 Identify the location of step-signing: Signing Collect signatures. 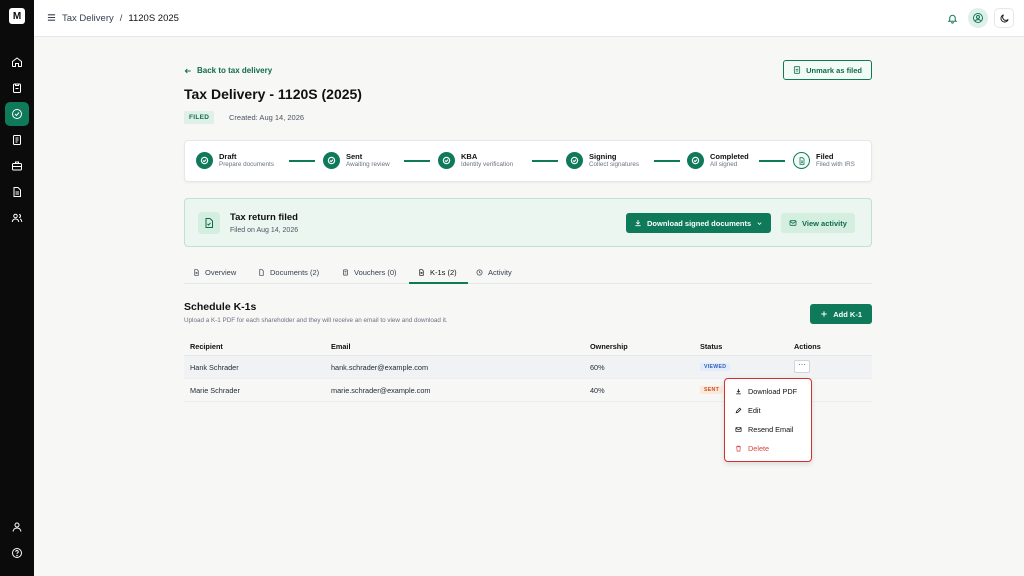
(602, 160).